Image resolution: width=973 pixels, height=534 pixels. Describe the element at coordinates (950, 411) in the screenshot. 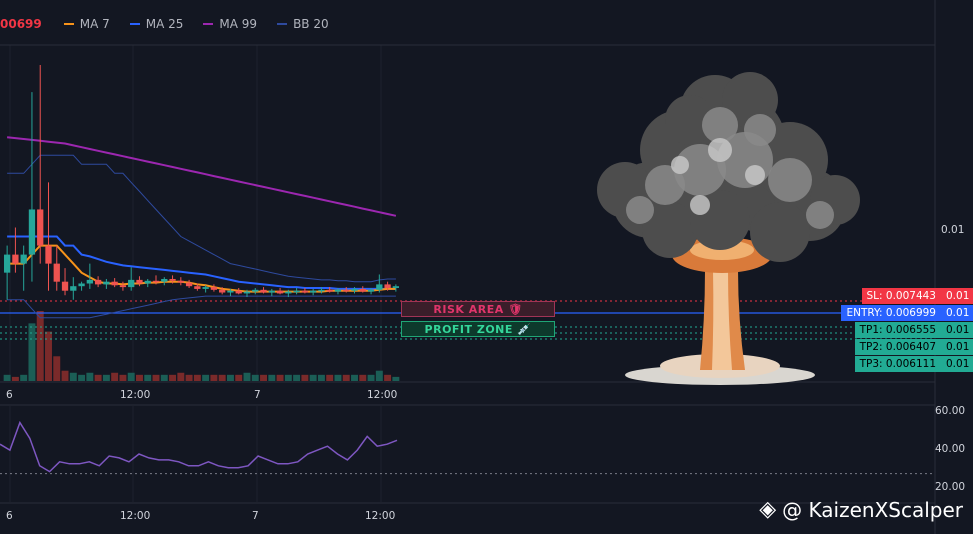

I see `rsi-tick-60: 60.00` at that location.